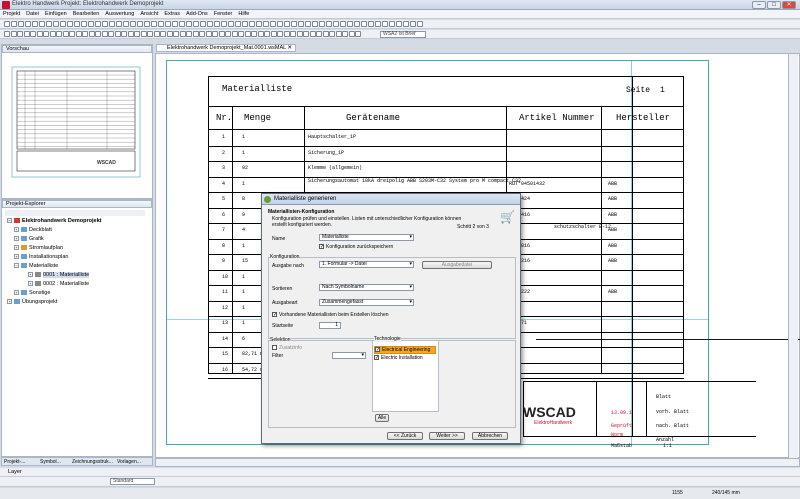  What do you see at coordinates (9, 221) in the screenshot?
I see `collapse-icon: −` at bounding box center [9, 221].